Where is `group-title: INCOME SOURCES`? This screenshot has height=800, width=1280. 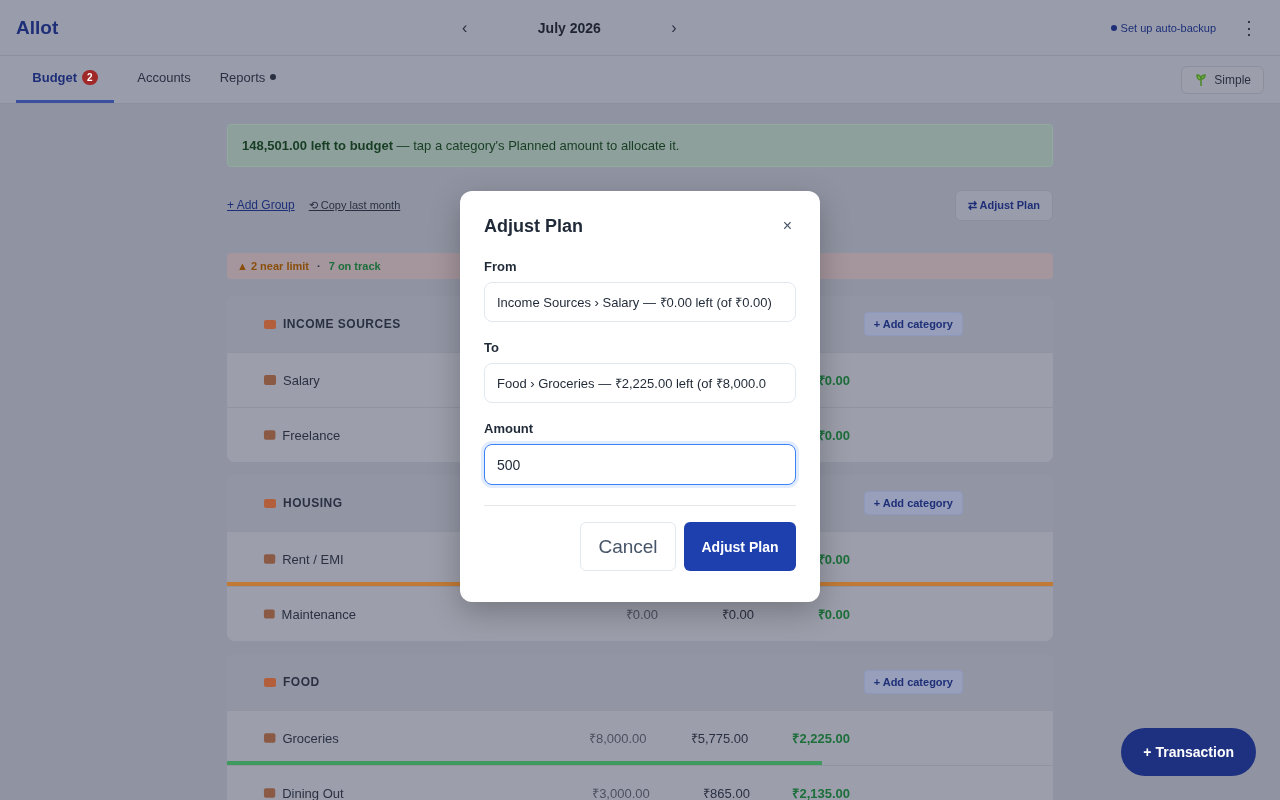
group-title: INCOME SOURCES is located at coordinates (342, 324).